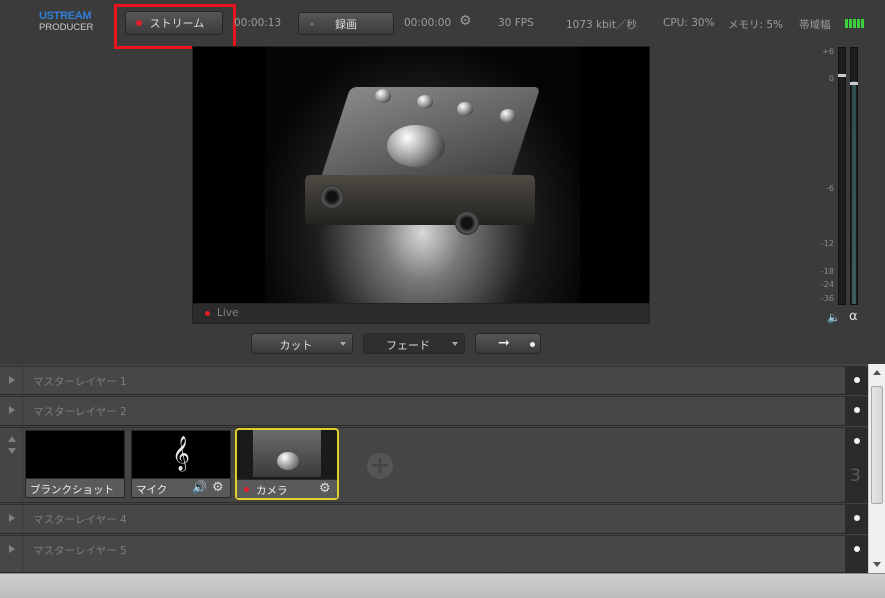  I want to click on stream-button-label: ストリーム, so click(177, 23).